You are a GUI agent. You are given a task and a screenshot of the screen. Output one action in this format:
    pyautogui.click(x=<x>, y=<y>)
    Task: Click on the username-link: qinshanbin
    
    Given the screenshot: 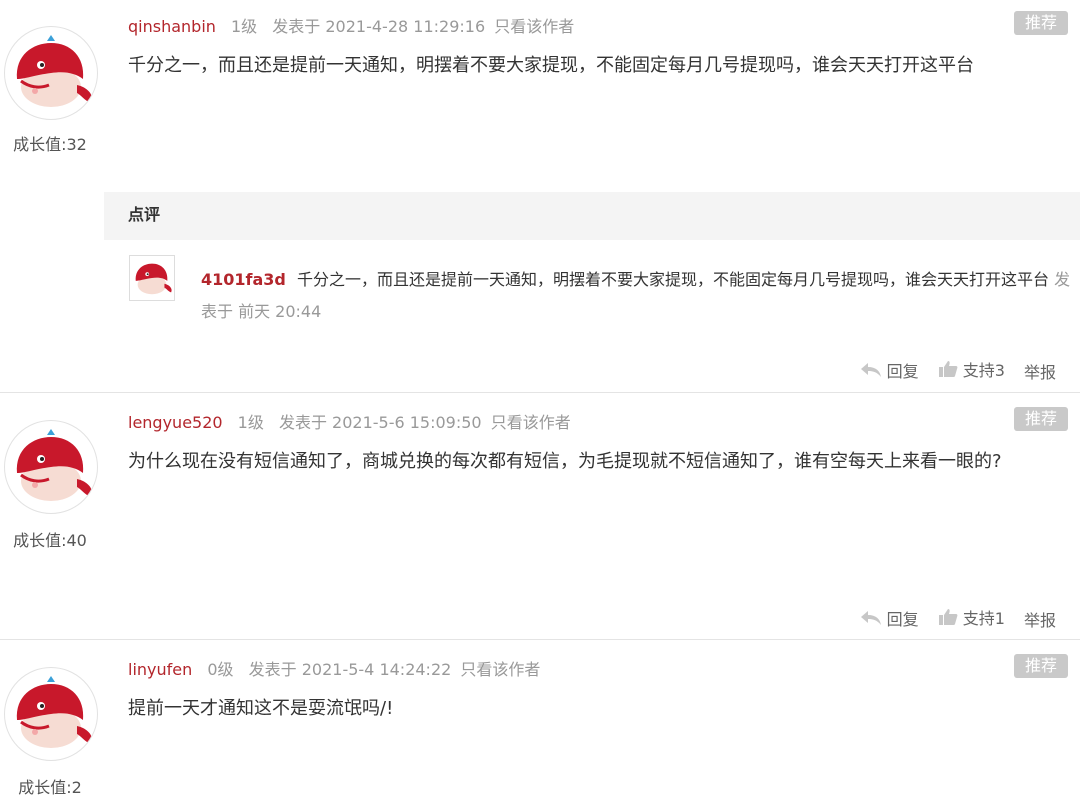 What is the action you would take?
    pyautogui.click(x=172, y=26)
    